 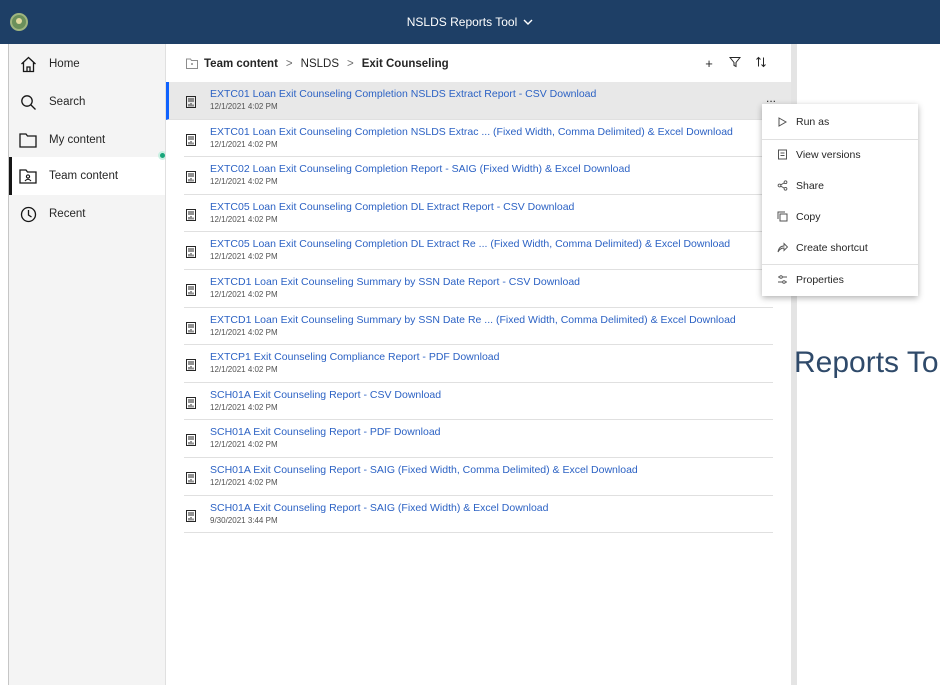 I want to click on menu-item-create-shortcut: Create shortcut, so click(x=840, y=247).